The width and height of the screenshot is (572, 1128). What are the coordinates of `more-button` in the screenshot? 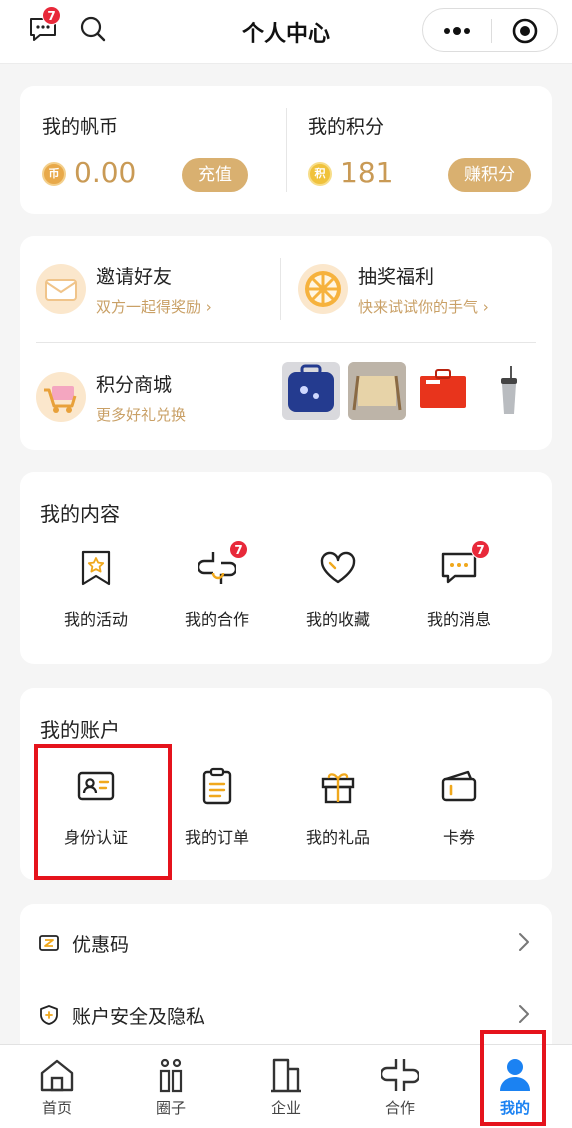 It's located at (457, 31).